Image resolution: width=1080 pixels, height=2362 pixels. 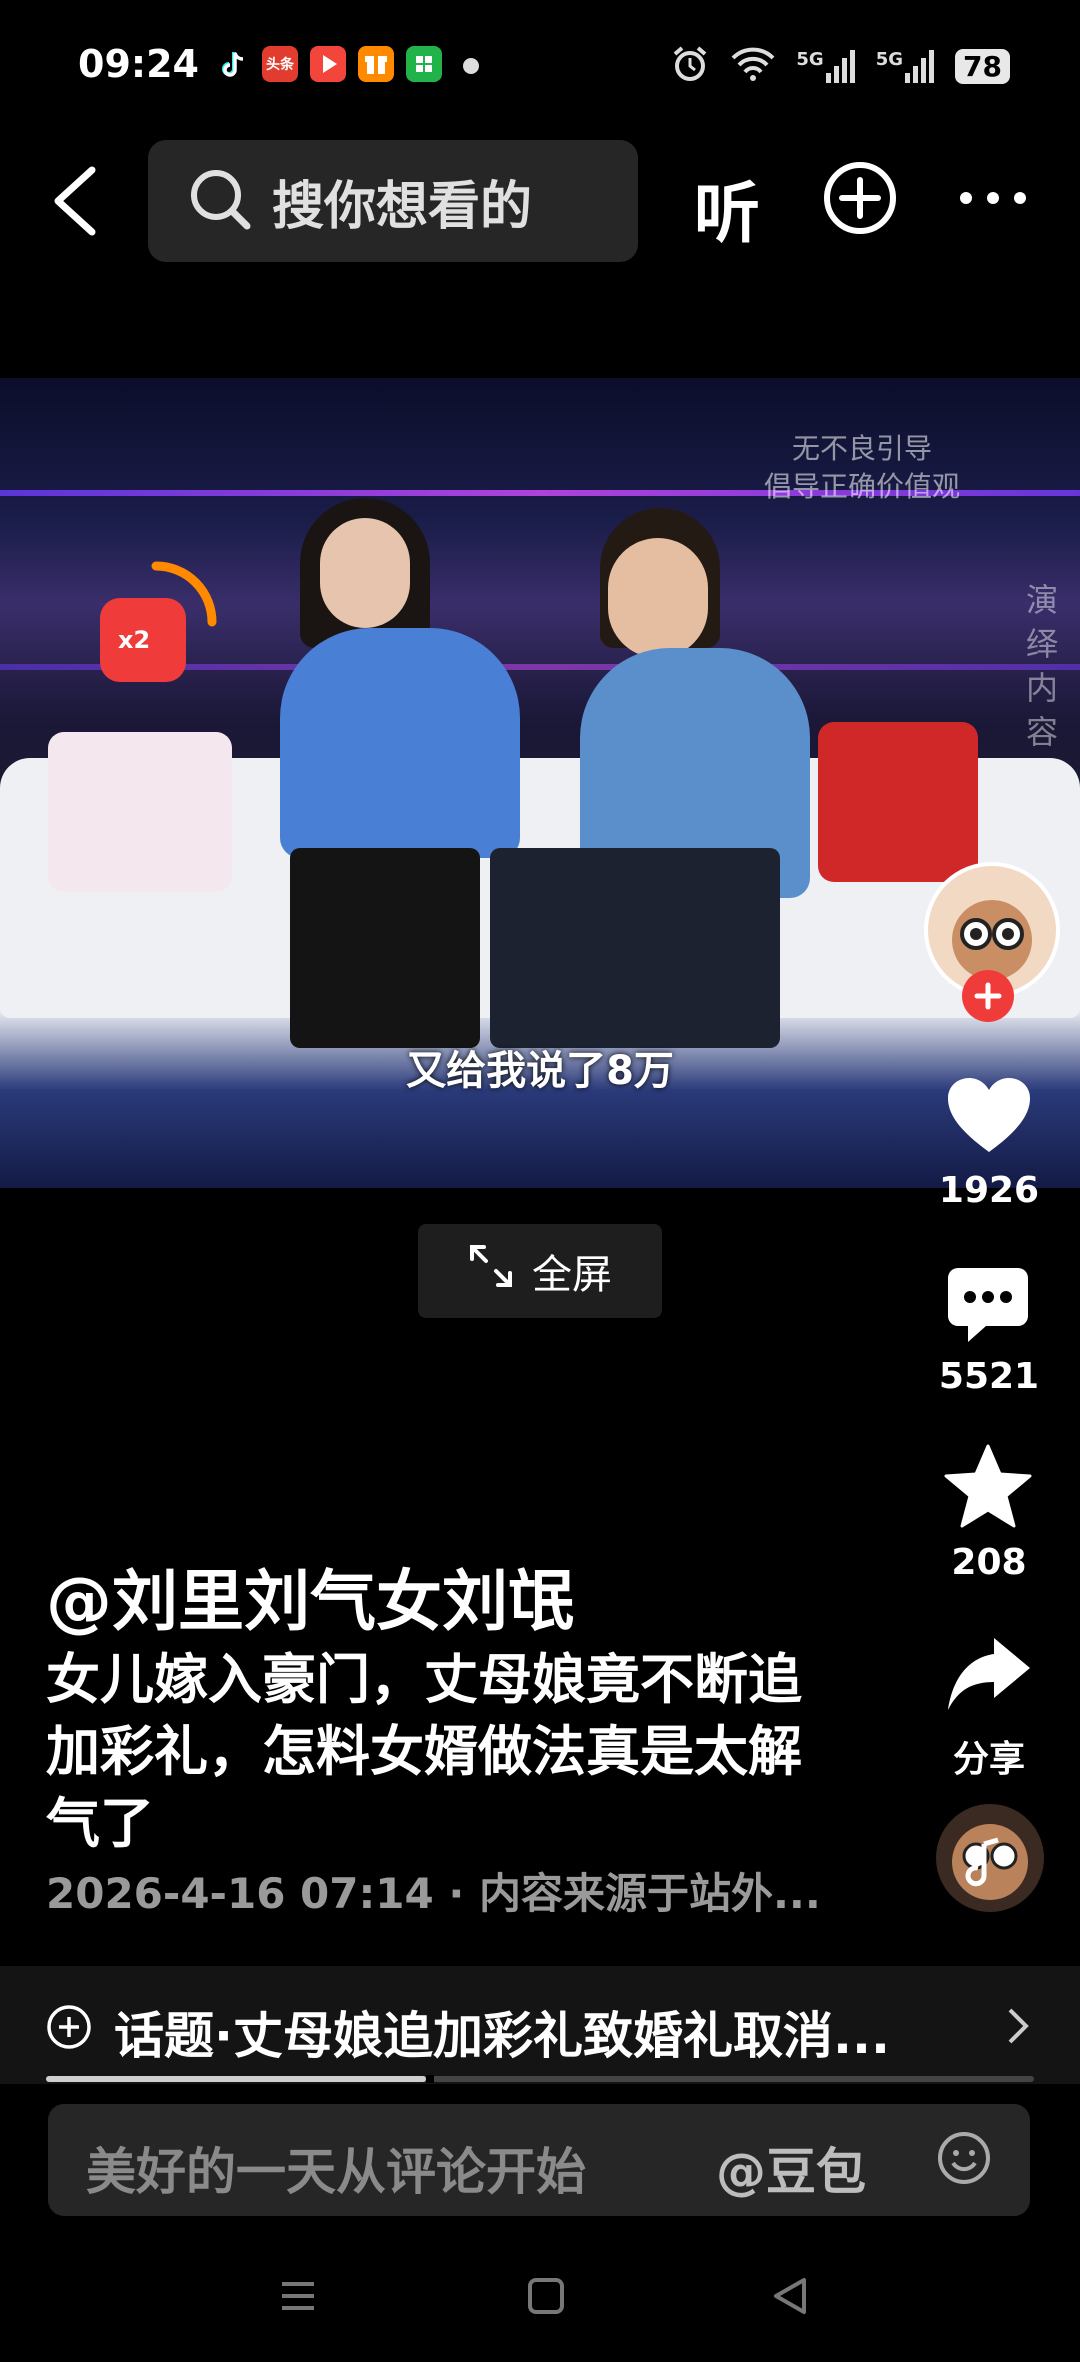 What do you see at coordinates (964, 2160) in the screenshot?
I see `emoji-icon` at bounding box center [964, 2160].